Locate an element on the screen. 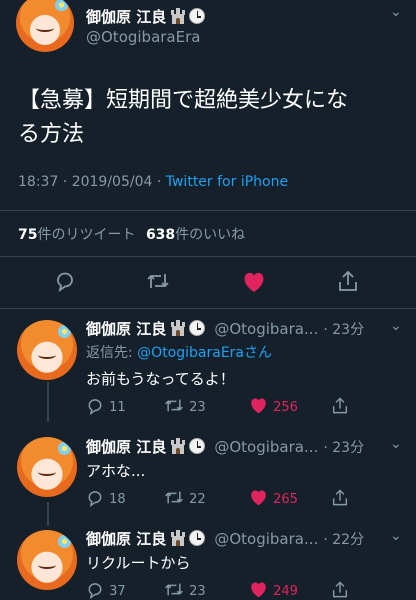 The height and width of the screenshot is (600, 416). reply-action: 11 is located at coordinates (106, 406).